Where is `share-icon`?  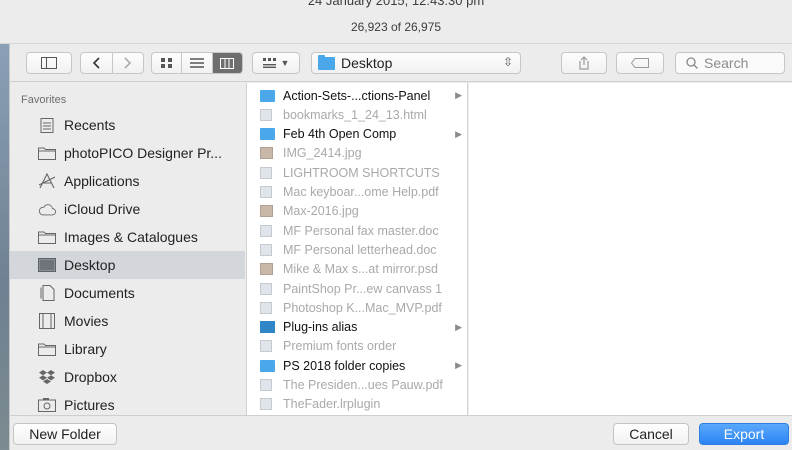
share-icon is located at coordinates (584, 63).